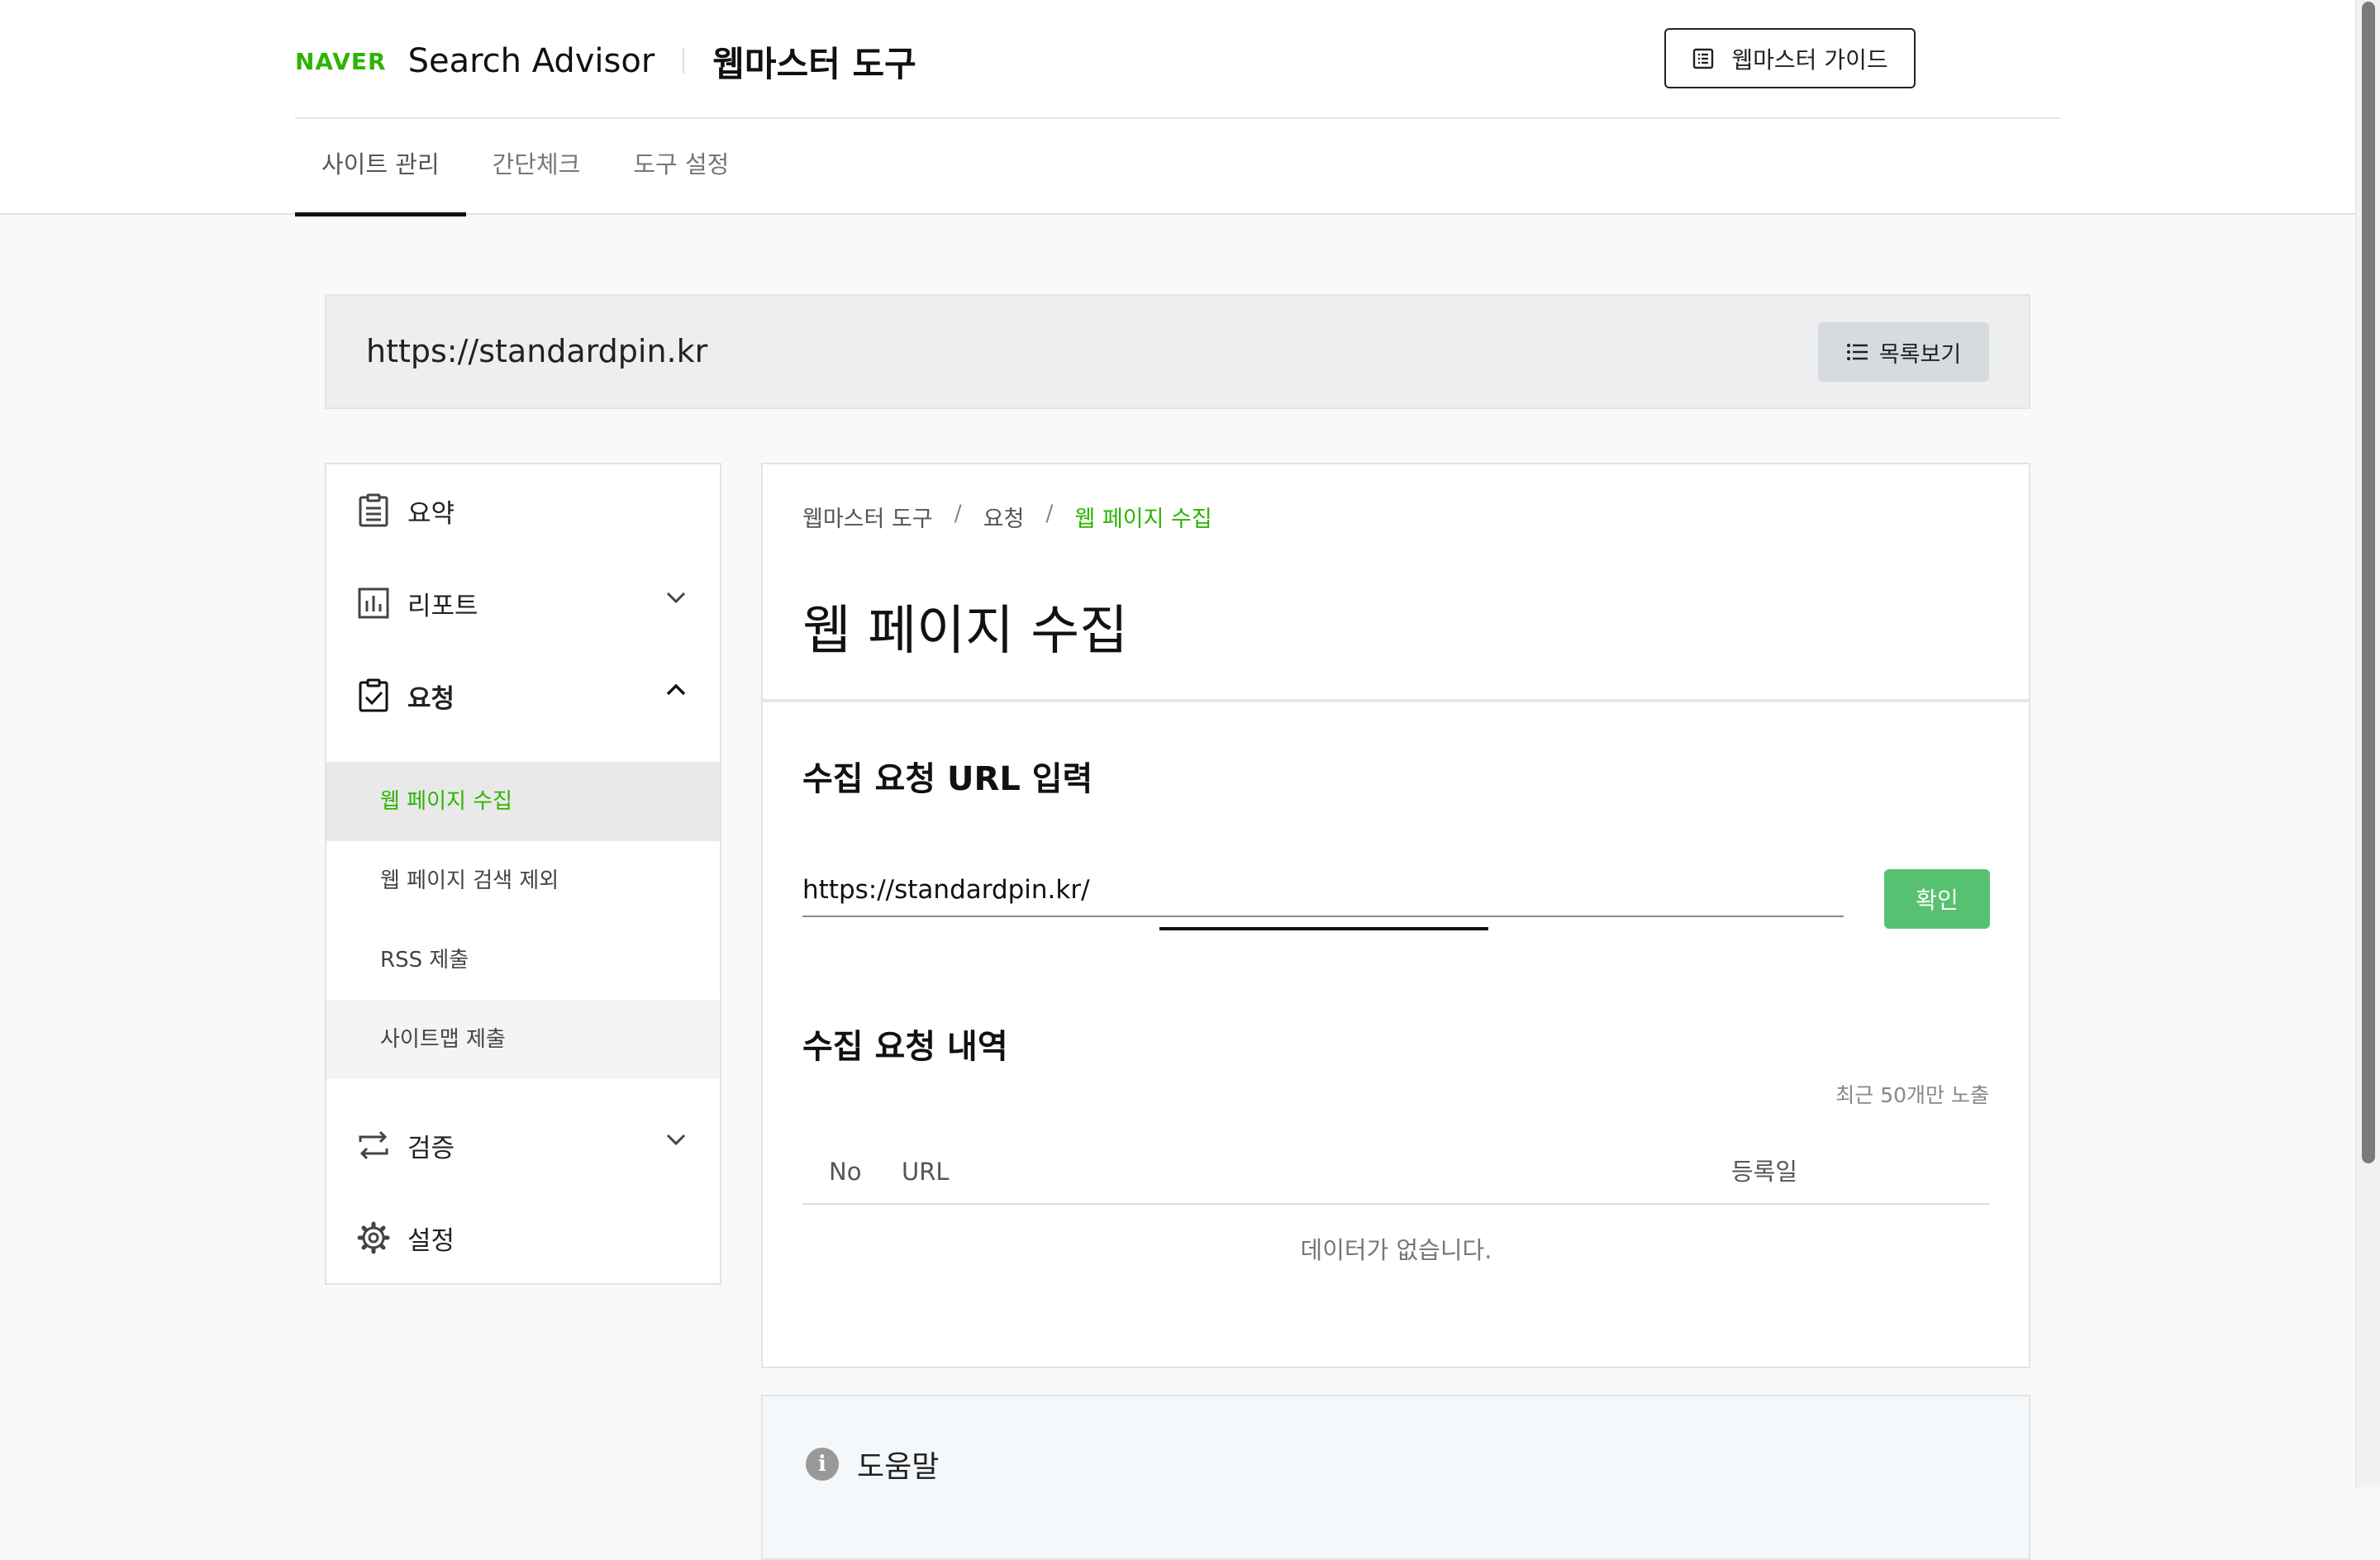  What do you see at coordinates (531, 61) in the screenshot?
I see `product-name: Search Advisor` at bounding box center [531, 61].